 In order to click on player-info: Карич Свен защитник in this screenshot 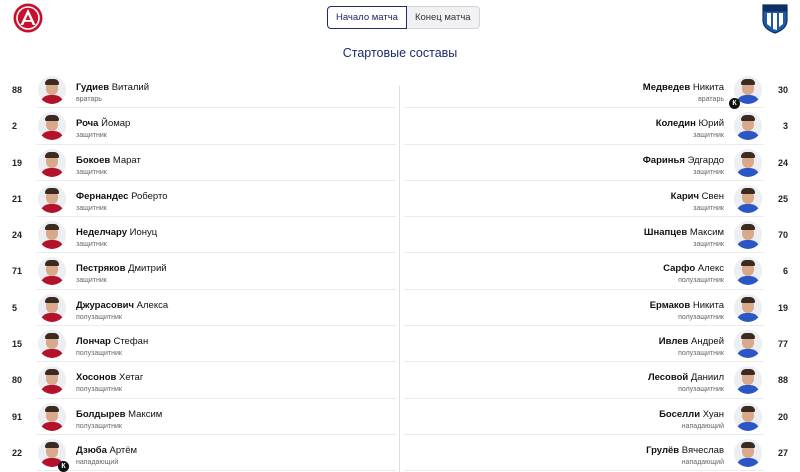, I will do `click(697, 201)`.